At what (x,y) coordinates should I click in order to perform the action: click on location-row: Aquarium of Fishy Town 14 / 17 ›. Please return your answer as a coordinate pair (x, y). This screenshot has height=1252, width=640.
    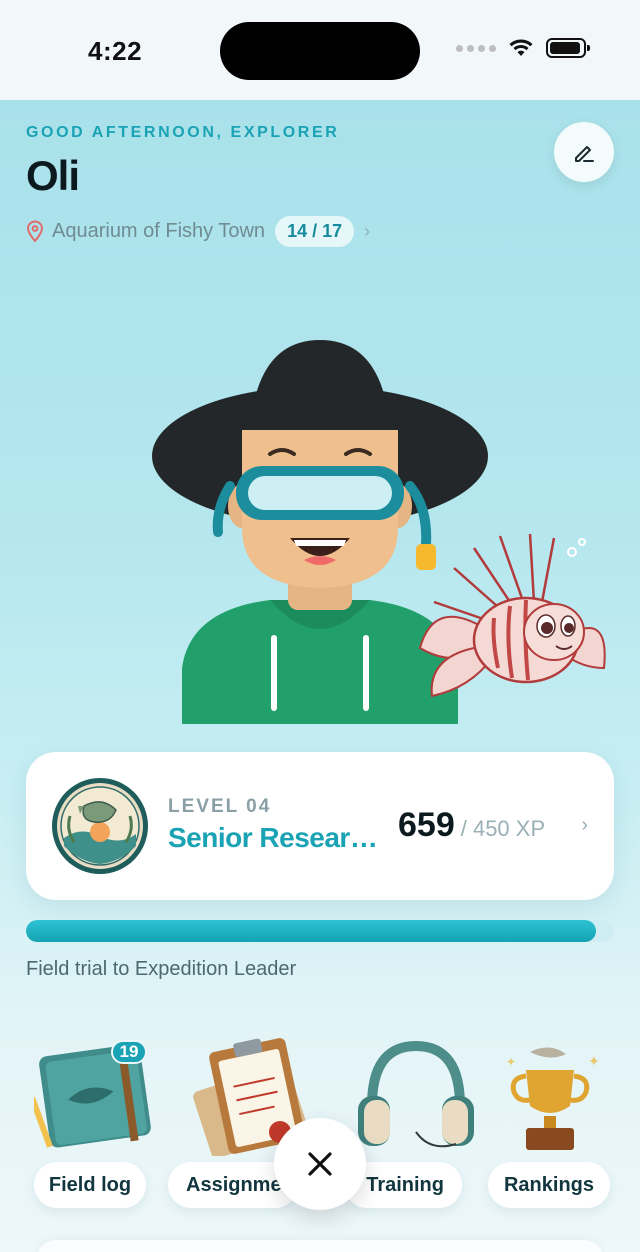
    Looking at the image, I should click on (198, 231).